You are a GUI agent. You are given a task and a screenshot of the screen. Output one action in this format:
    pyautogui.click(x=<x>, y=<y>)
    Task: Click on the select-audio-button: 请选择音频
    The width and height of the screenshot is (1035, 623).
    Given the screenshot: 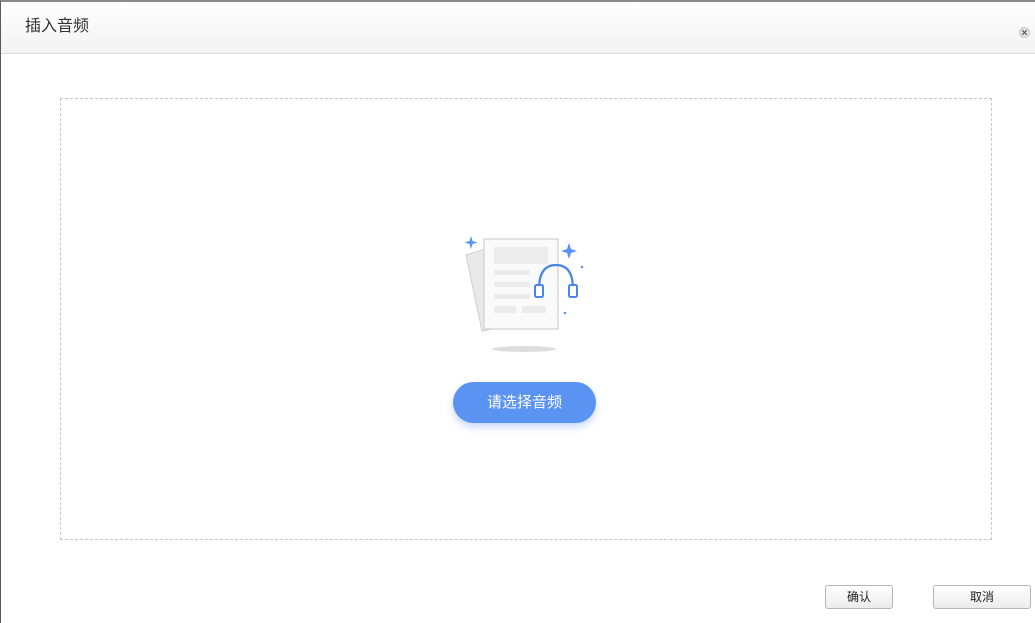 What is the action you would take?
    pyautogui.click(x=524, y=402)
    